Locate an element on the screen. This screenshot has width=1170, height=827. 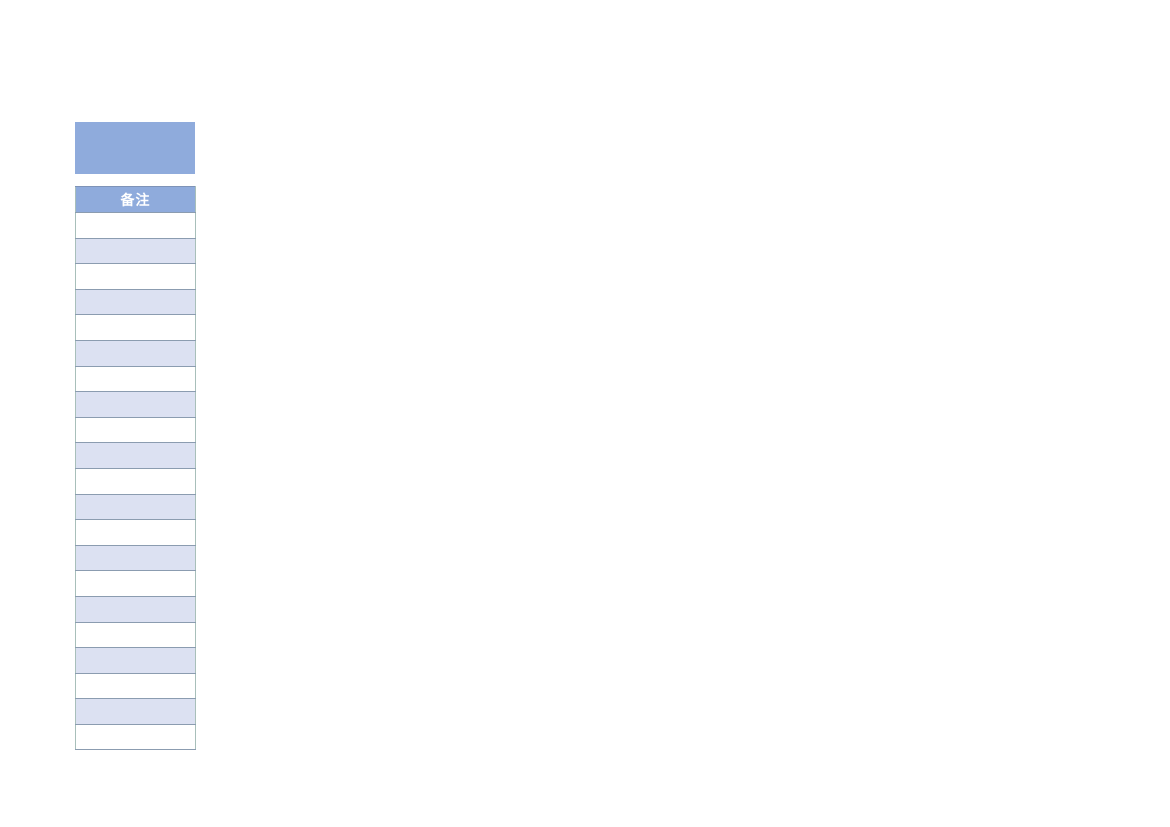
header-row: 备注 is located at coordinates (135, 199).